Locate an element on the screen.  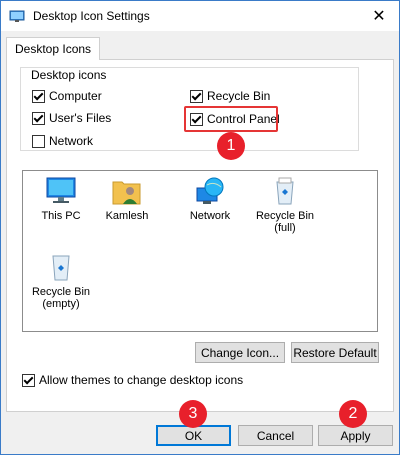
icon-label: Recycle Bin (full) is located at coordinates (285, 222).